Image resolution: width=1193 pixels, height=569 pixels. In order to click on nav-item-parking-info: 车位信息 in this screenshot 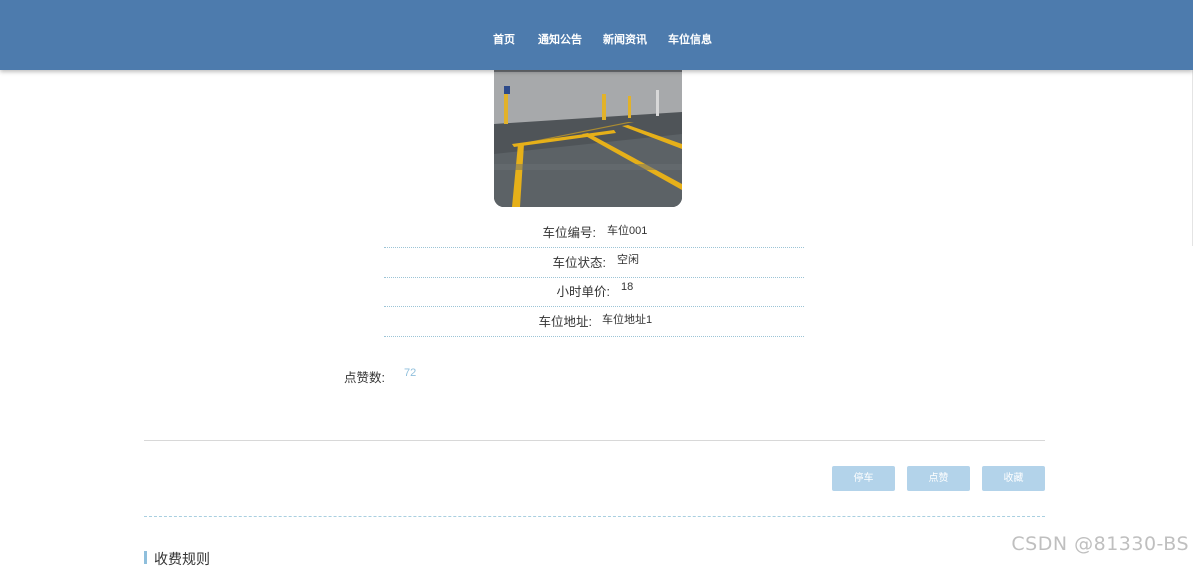, I will do `click(690, 39)`.